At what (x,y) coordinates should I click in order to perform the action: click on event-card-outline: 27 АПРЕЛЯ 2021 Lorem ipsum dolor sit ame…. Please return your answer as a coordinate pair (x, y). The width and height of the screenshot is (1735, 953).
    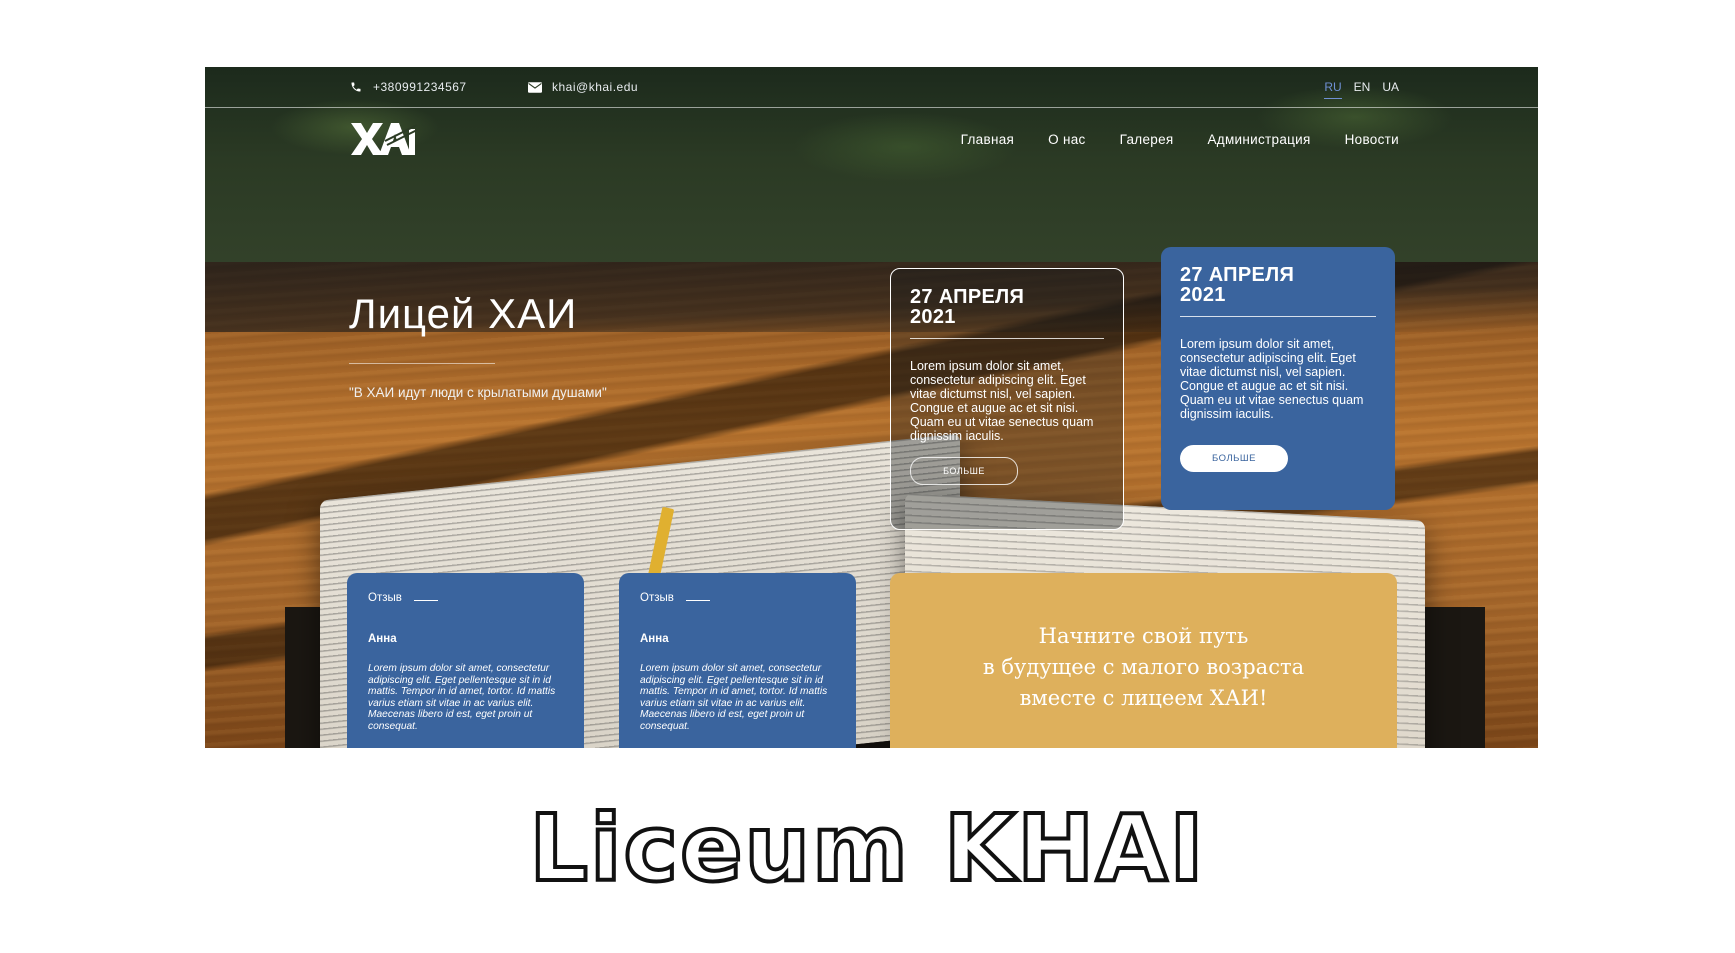
    Looking at the image, I should click on (1007, 399).